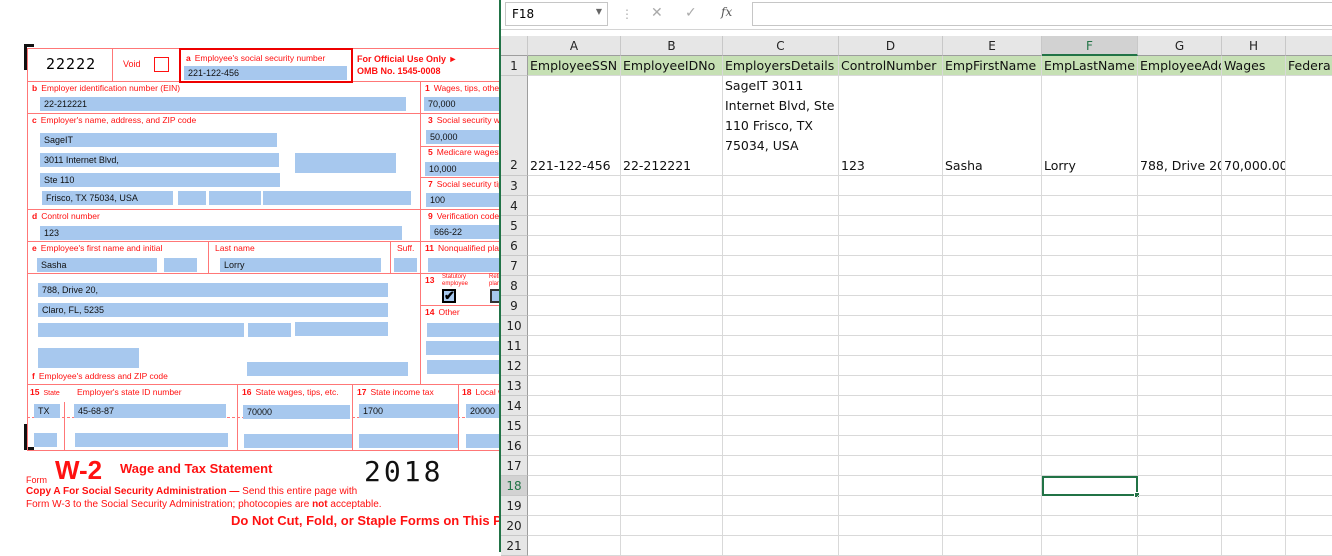 This screenshot has height=556, width=1332. I want to click on suffix-field, so click(405, 265).